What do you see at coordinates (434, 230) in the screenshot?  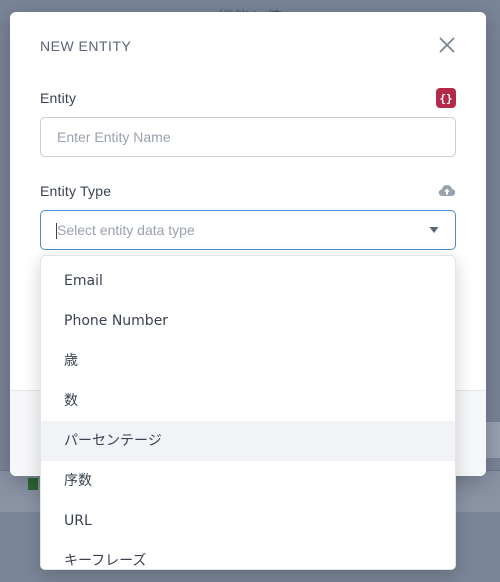 I see `chevron-down-icon` at bounding box center [434, 230].